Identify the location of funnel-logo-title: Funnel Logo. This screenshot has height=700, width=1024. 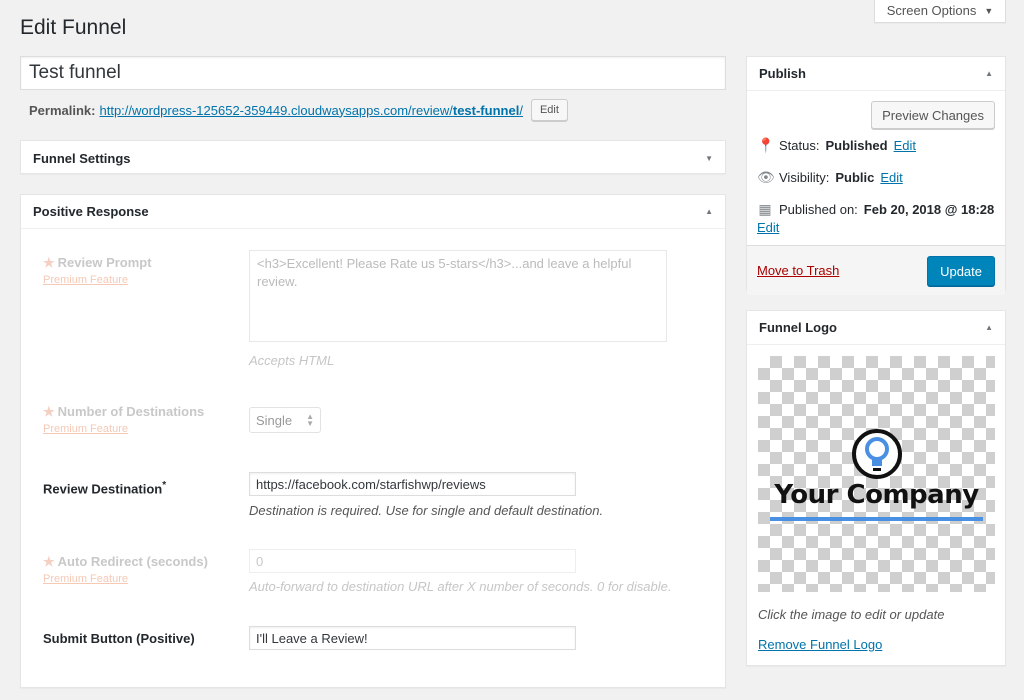
(798, 327).